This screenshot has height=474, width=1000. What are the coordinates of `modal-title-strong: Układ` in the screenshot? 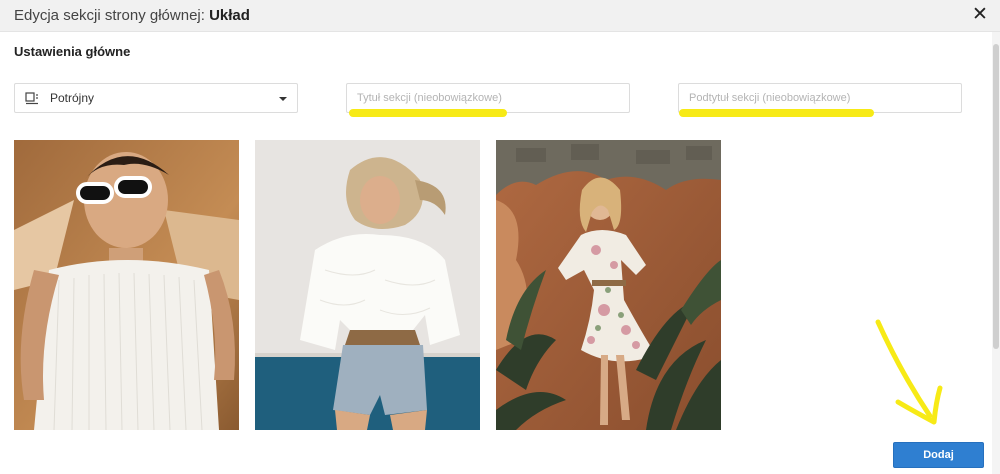 It's located at (229, 15).